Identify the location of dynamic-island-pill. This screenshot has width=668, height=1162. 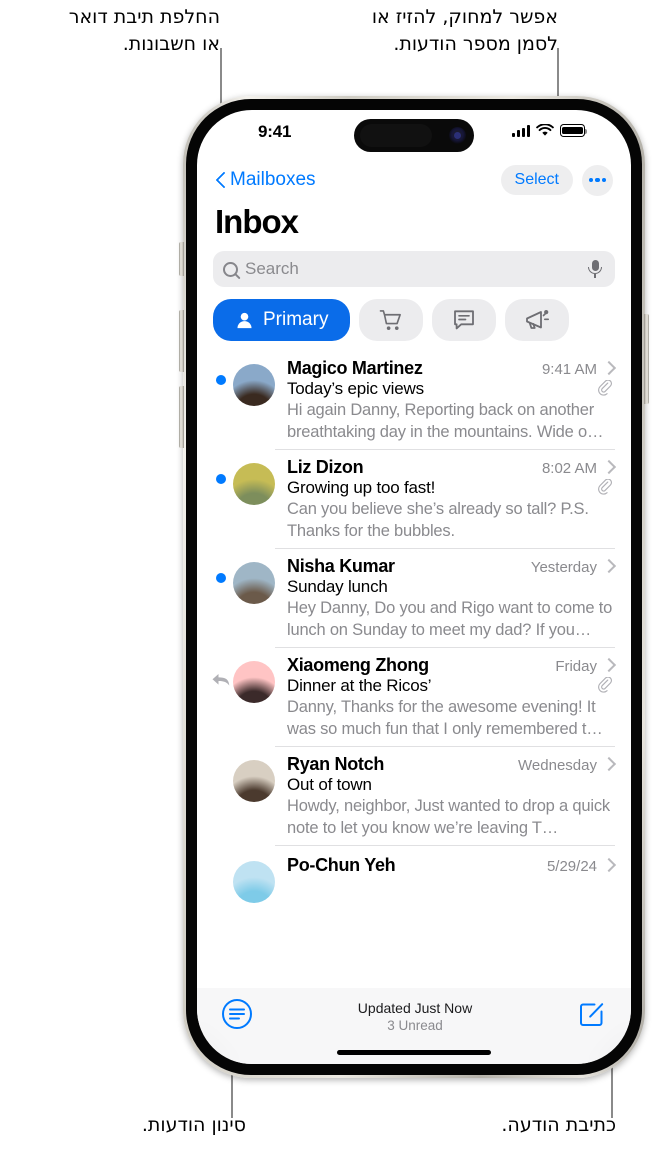
(396, 135).